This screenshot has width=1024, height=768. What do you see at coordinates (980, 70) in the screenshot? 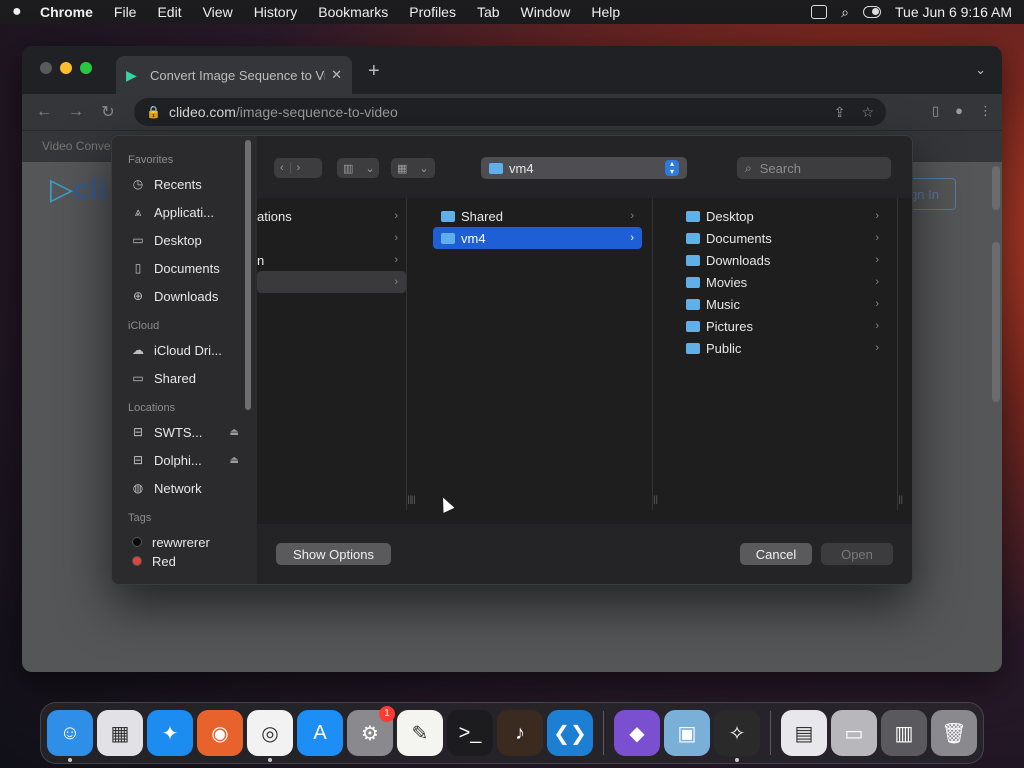
I see `chevron-down-icon: ⌄` at bounding box center [980, 70].